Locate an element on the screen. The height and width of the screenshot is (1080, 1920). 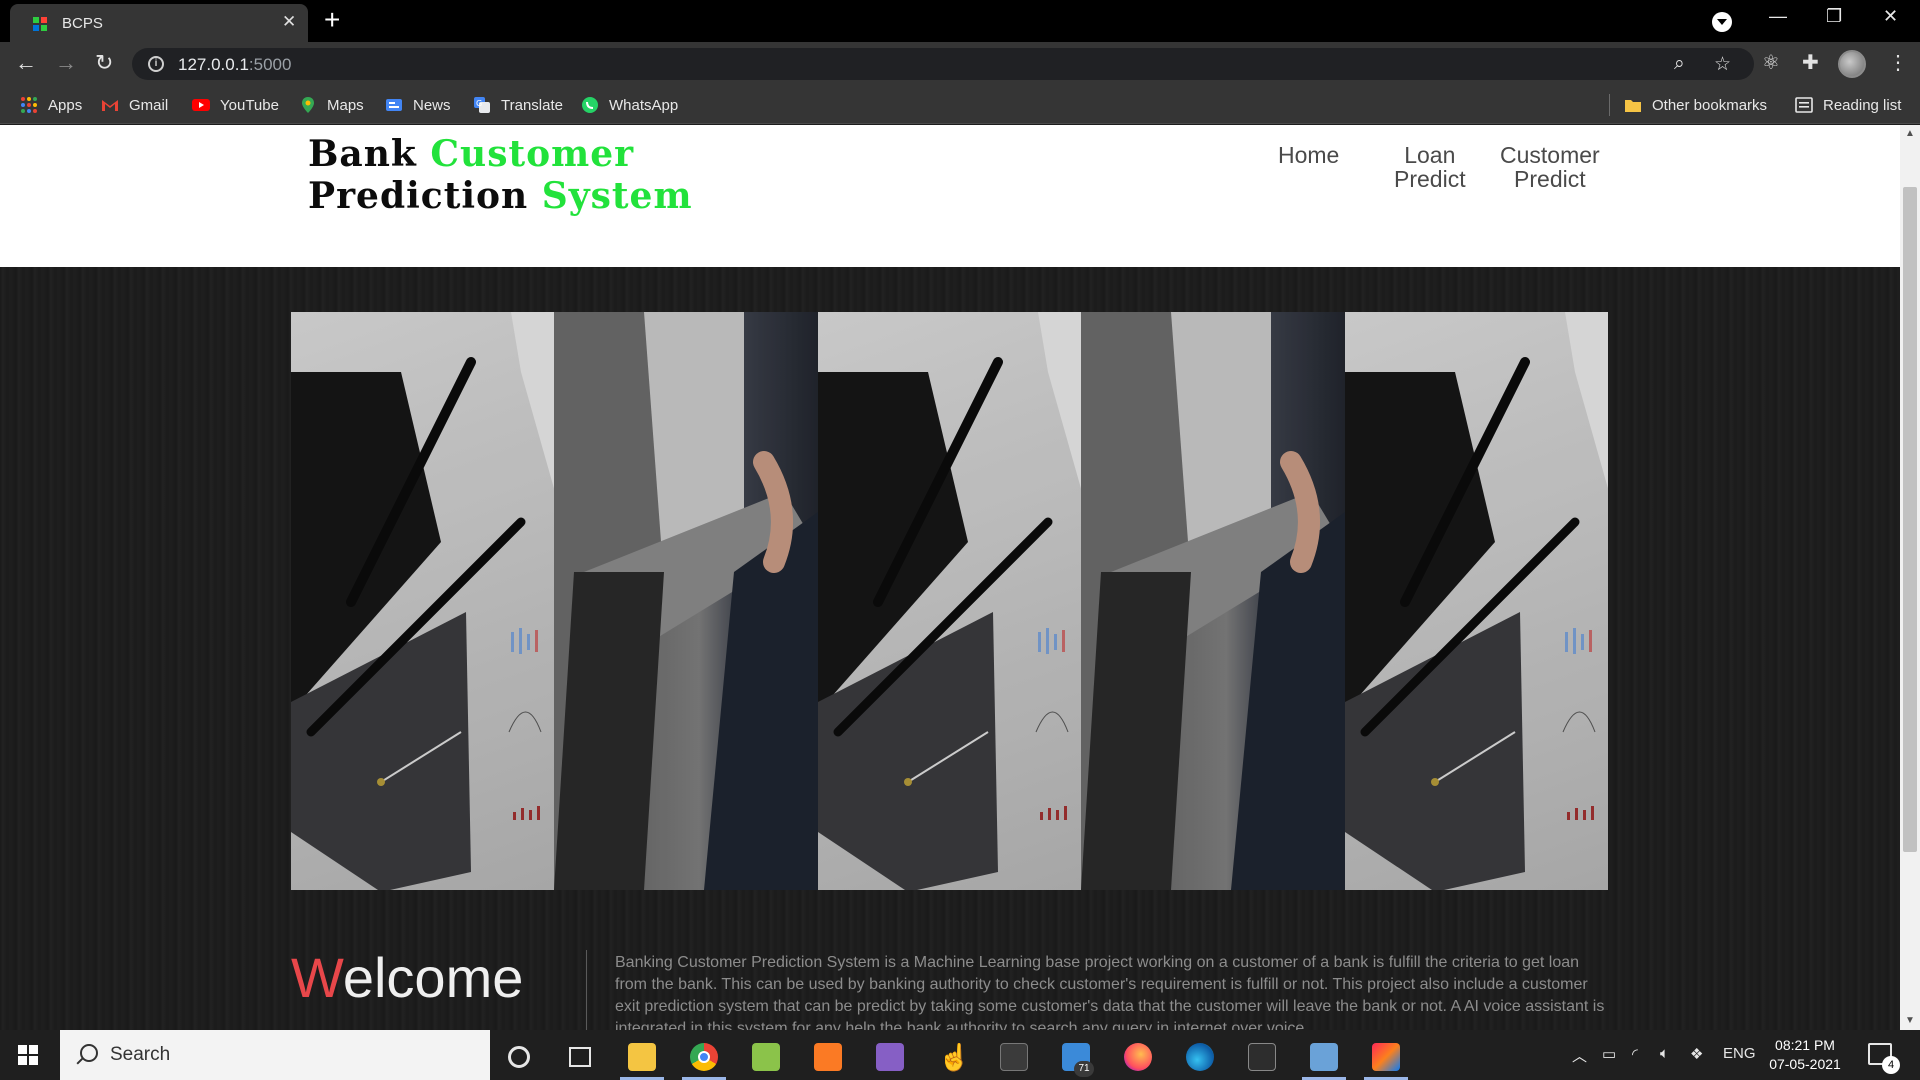
bookmark-youtube: YouTube is located at coordinates (235, 105).